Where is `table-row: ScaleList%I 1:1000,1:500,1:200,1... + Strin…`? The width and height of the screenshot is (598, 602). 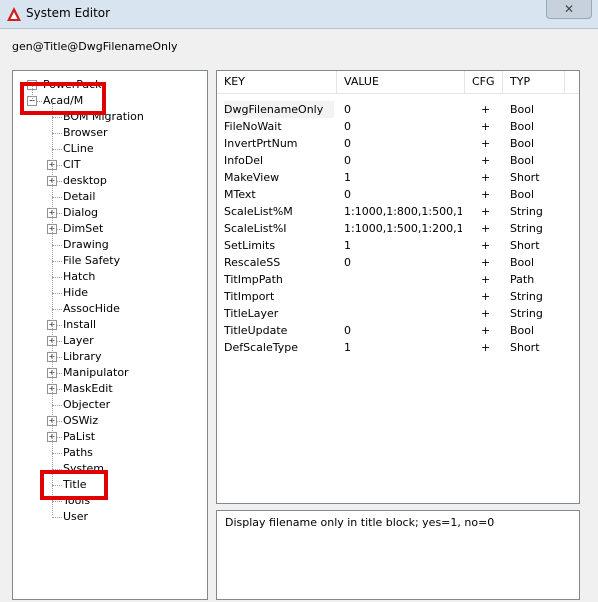 table-row: ScaleList%I 1:1000,1:500,1:200,1... + Strin… is located at coordinates (398, 228).